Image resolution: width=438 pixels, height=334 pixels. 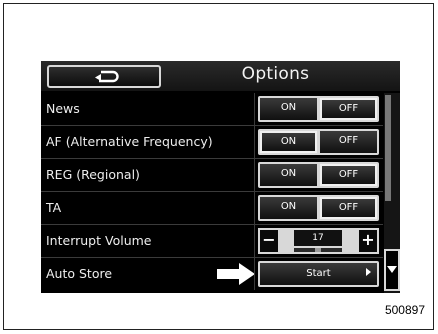 What do you see at coordinates (318, 109) in the screenshot?
I see `news-toggle: ON OFF` at bounding box center [318, 109].